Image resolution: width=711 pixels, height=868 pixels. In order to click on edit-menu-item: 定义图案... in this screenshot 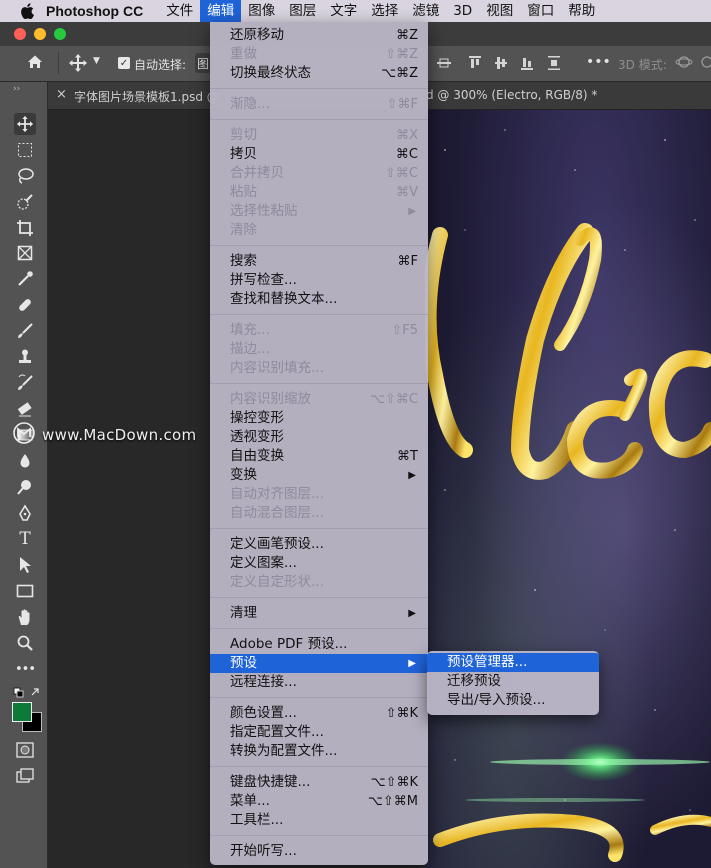, I will do `click(319, 563)`.